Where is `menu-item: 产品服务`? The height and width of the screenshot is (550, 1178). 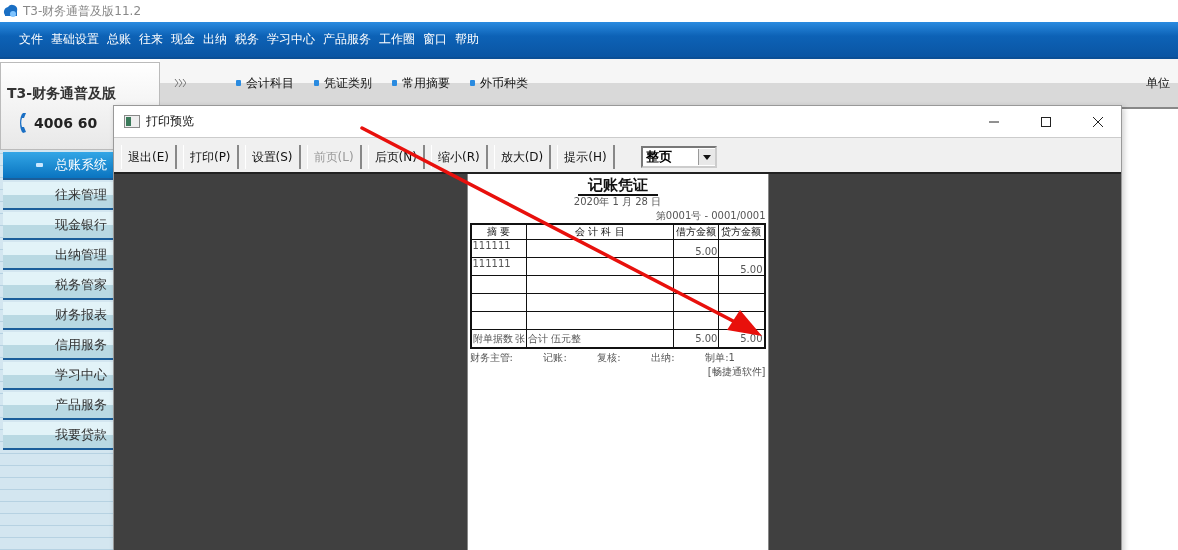 menu-item: 产品服务 is located at coordinates (347, 39).